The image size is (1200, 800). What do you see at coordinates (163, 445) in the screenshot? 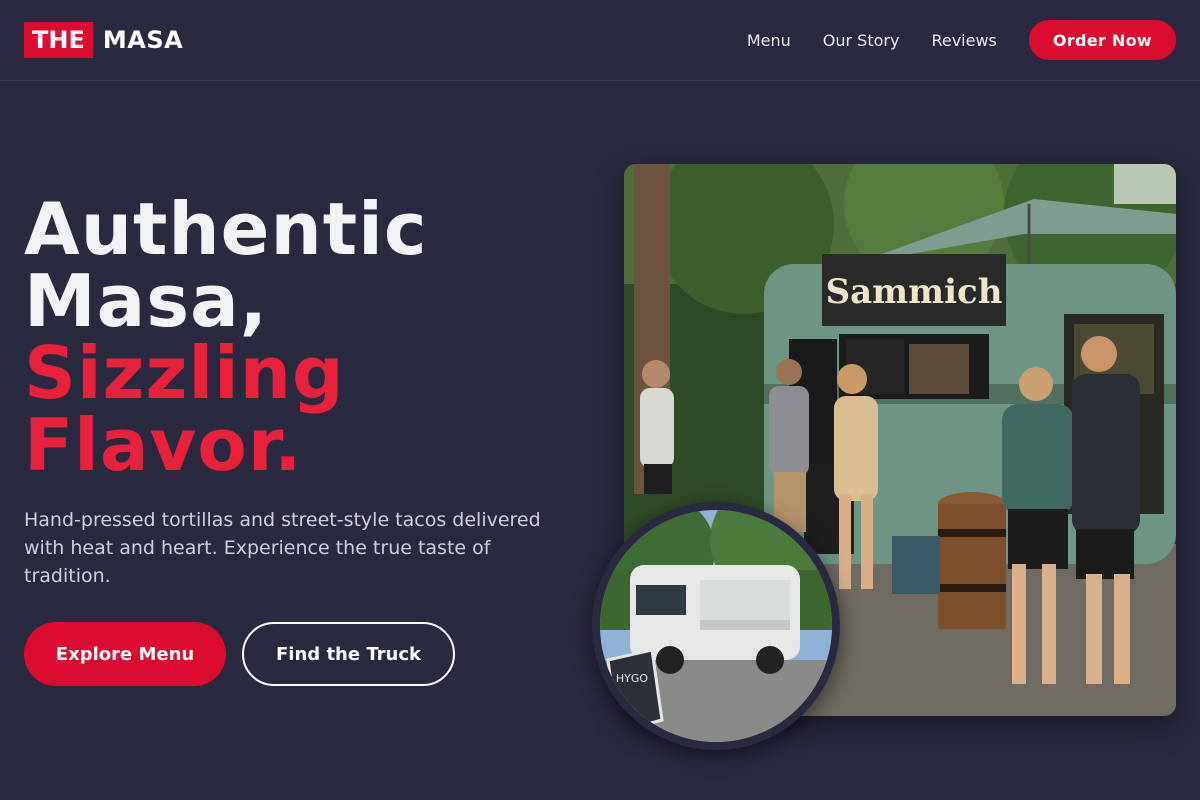
I see `headline-line-4: Flavor.` at bounding box center [163, 445].